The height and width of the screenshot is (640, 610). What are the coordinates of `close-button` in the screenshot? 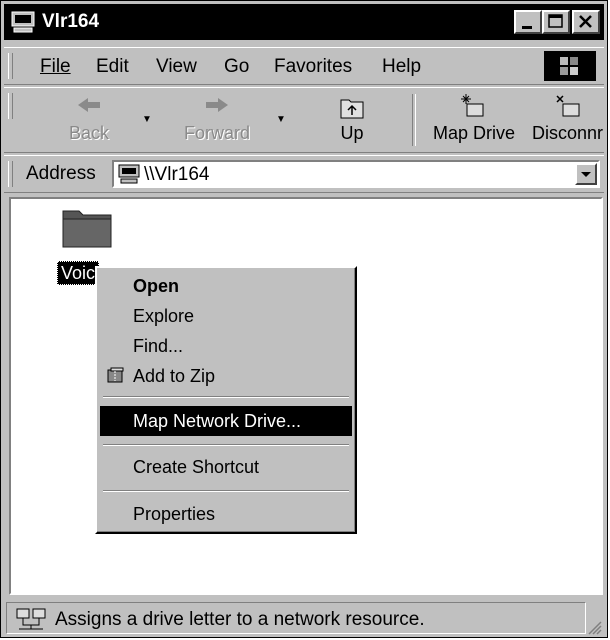 It's located at (586, 22).